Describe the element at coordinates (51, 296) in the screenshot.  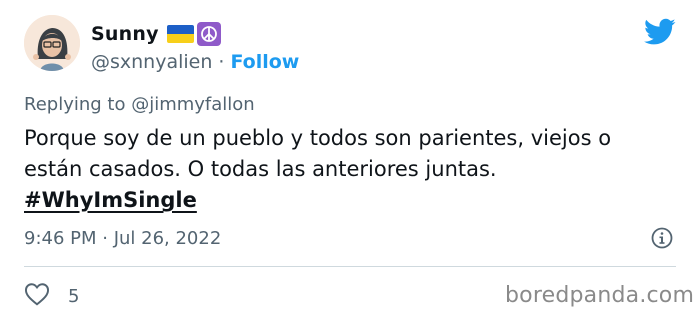
I see `like-button: 5` at that location.